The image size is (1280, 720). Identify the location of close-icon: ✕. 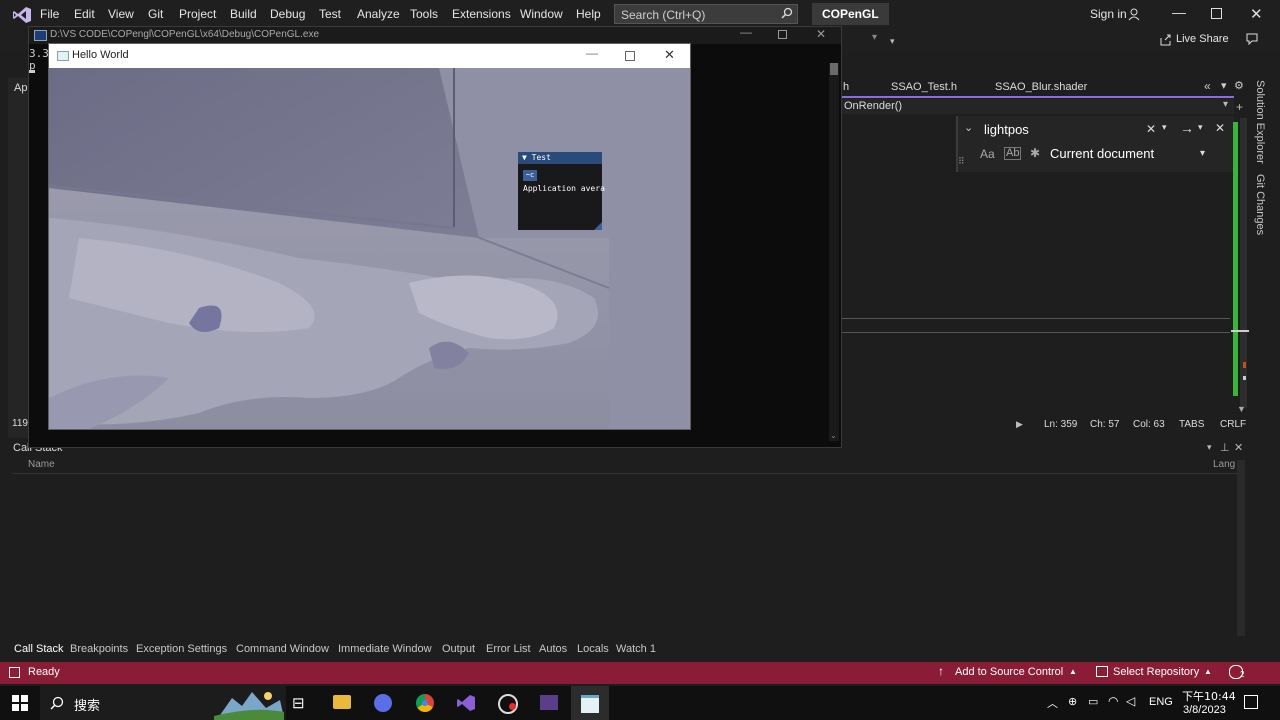
(1256, 14).